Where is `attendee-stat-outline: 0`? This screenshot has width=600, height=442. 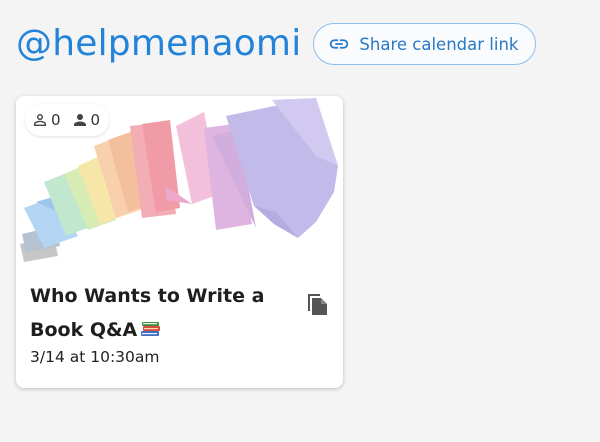
attendee-stat-outline: 0 is located at coordinates (46, 120).